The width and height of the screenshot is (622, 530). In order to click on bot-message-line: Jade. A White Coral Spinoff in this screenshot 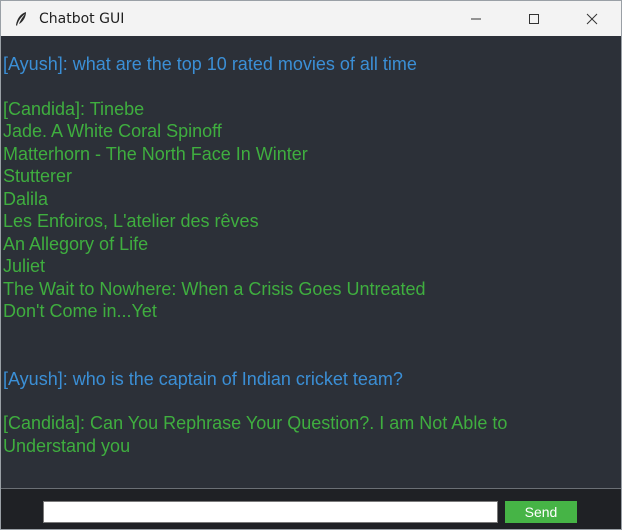, I will do `click(112, 131)`.